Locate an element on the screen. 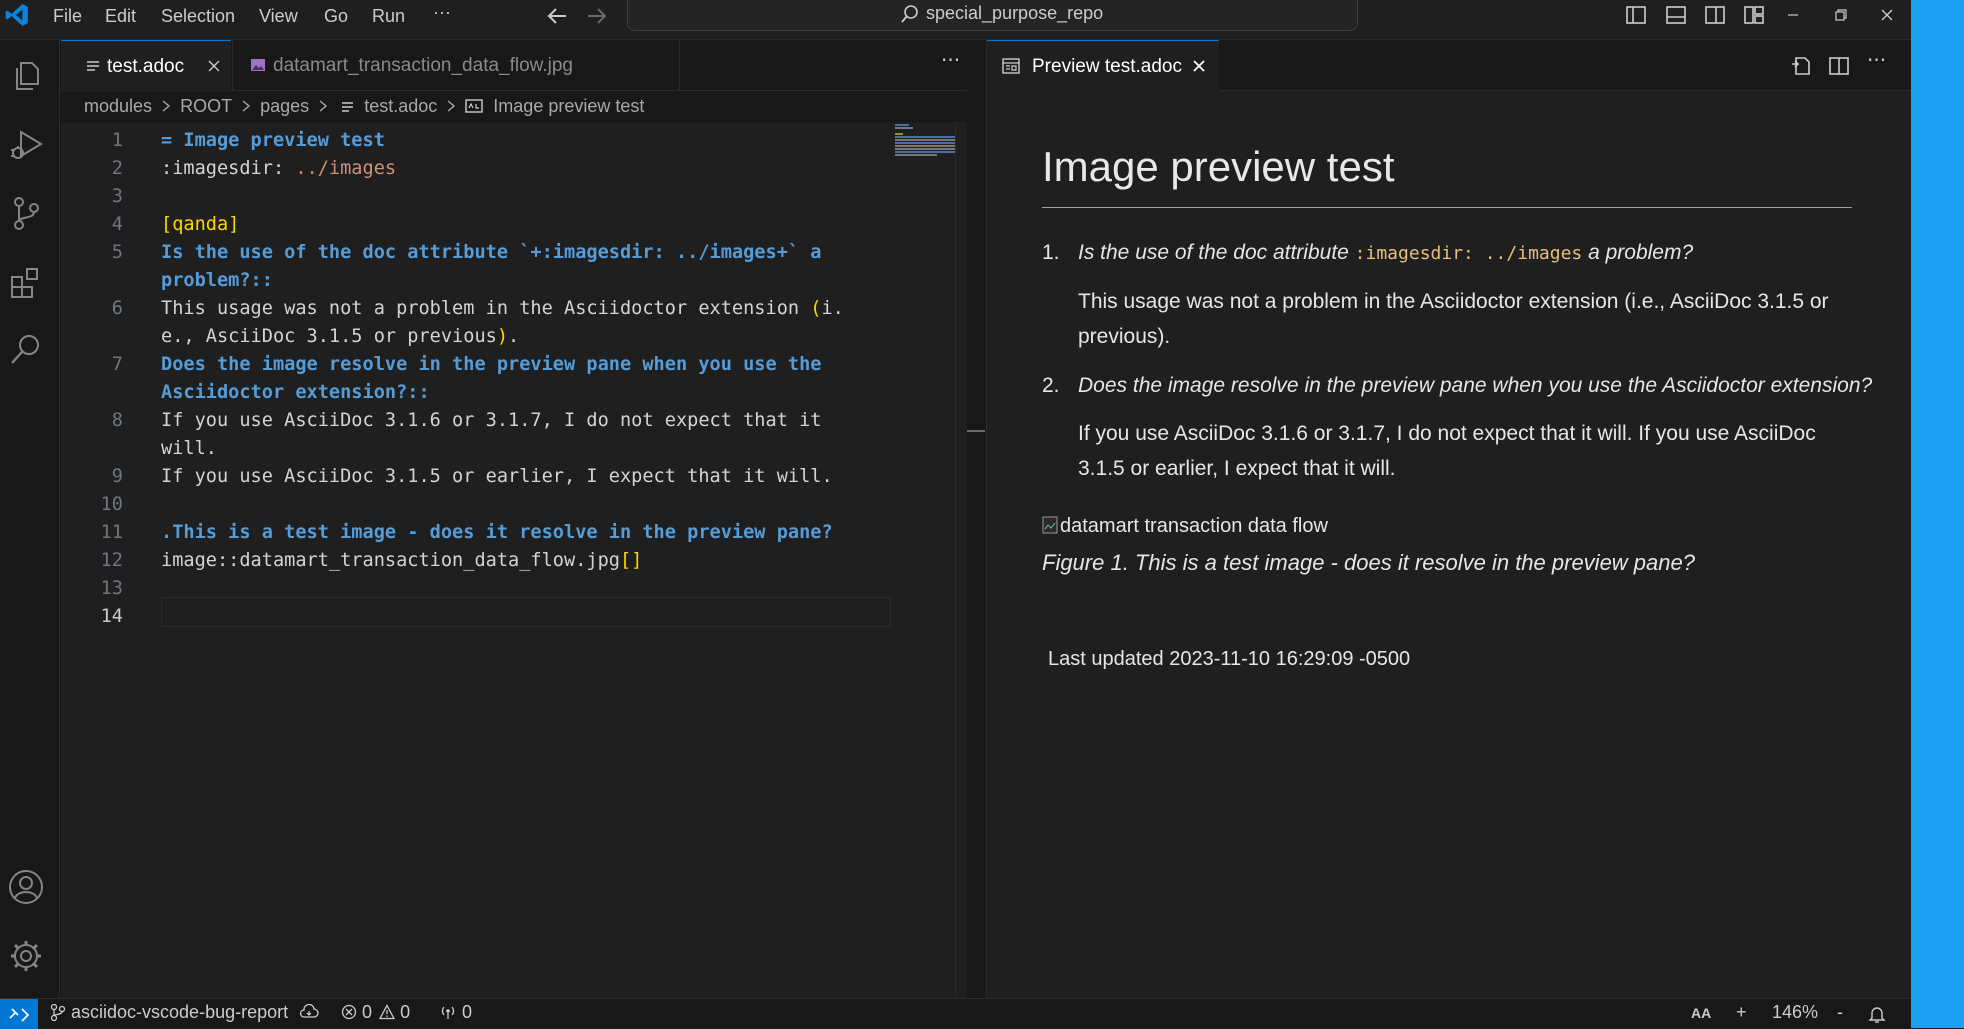 This screenshot has width=1964, height=1029. minimize-window-icon is located at coordinates (1793, 15).